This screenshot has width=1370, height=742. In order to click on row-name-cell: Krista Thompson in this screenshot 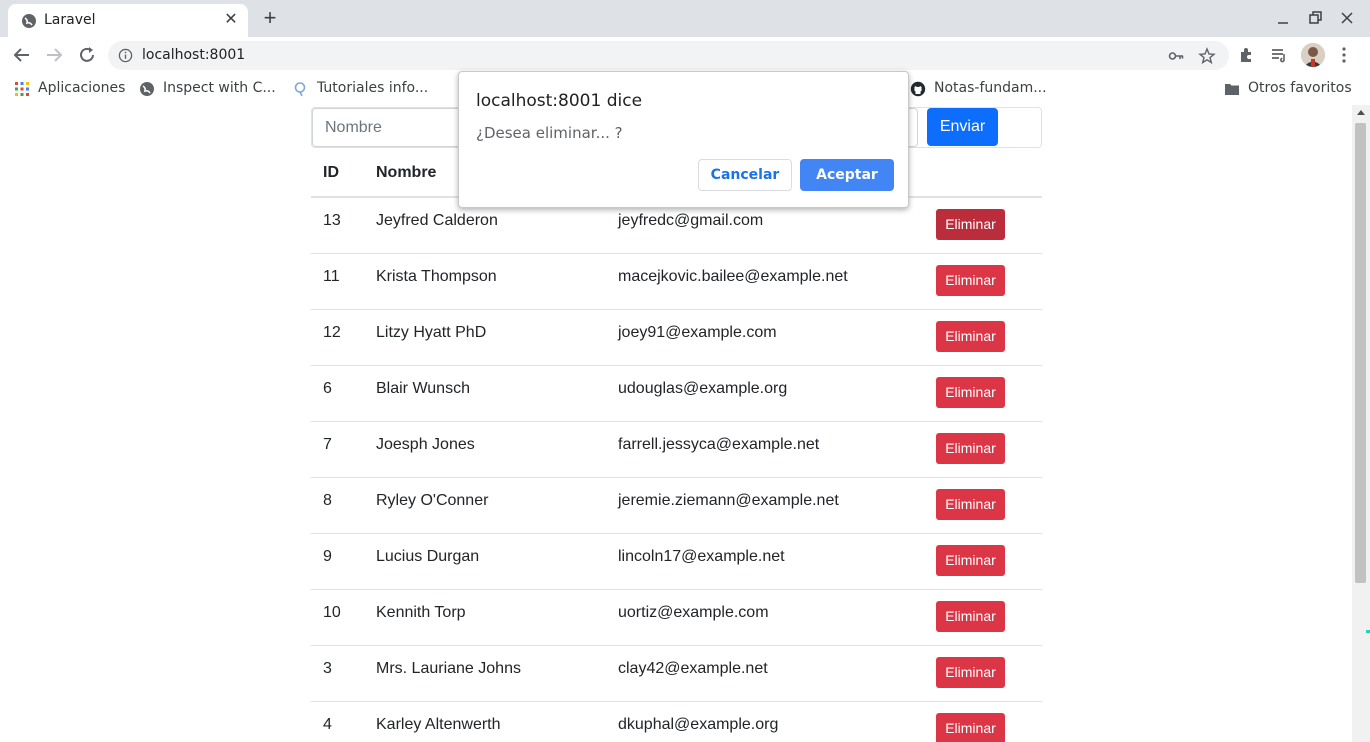, I will do `click(485, 281)`.